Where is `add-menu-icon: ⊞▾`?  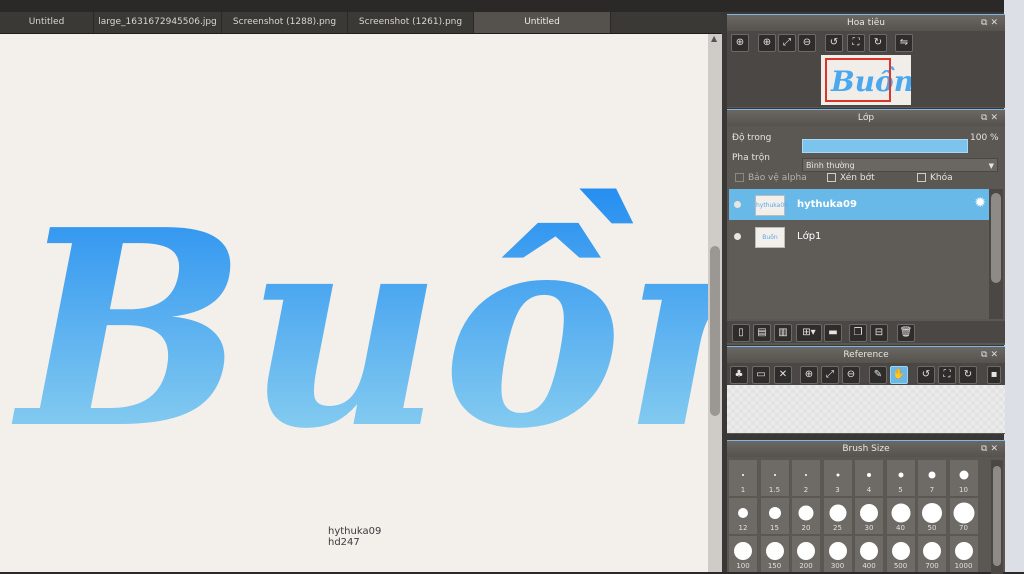 add-menu-icon: ⊞▾ is located at coordinates (809, 333).